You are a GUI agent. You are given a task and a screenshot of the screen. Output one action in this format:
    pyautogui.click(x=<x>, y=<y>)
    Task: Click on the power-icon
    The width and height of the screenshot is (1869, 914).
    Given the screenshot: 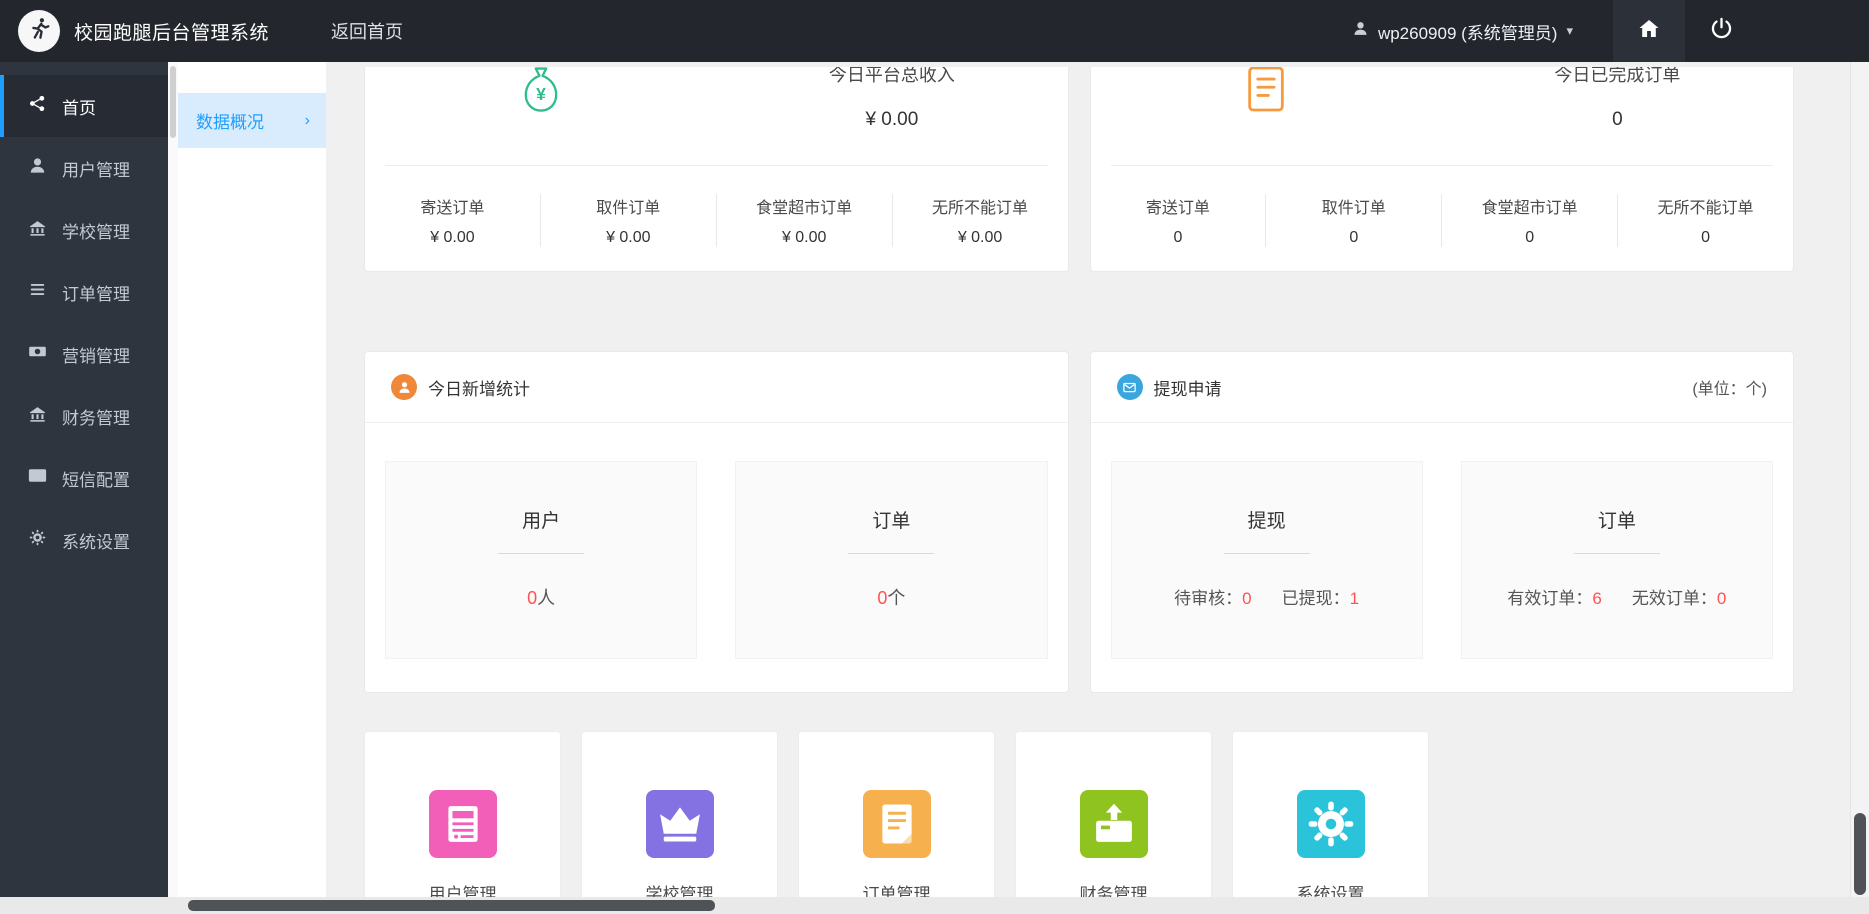 What is the action you would take?
    pyautogui.click(x=1721, y=31)
    